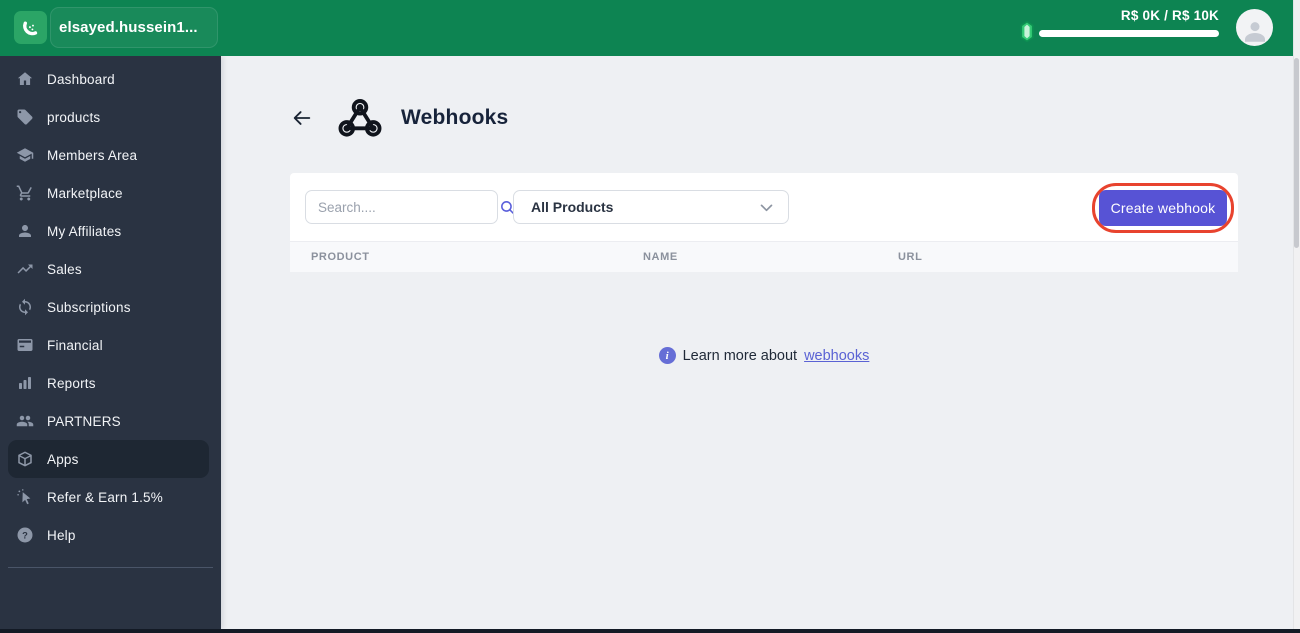 The width and height of the screenshot is (1300, 633). I want to click on scrollbar-track, so click(1296, 316).